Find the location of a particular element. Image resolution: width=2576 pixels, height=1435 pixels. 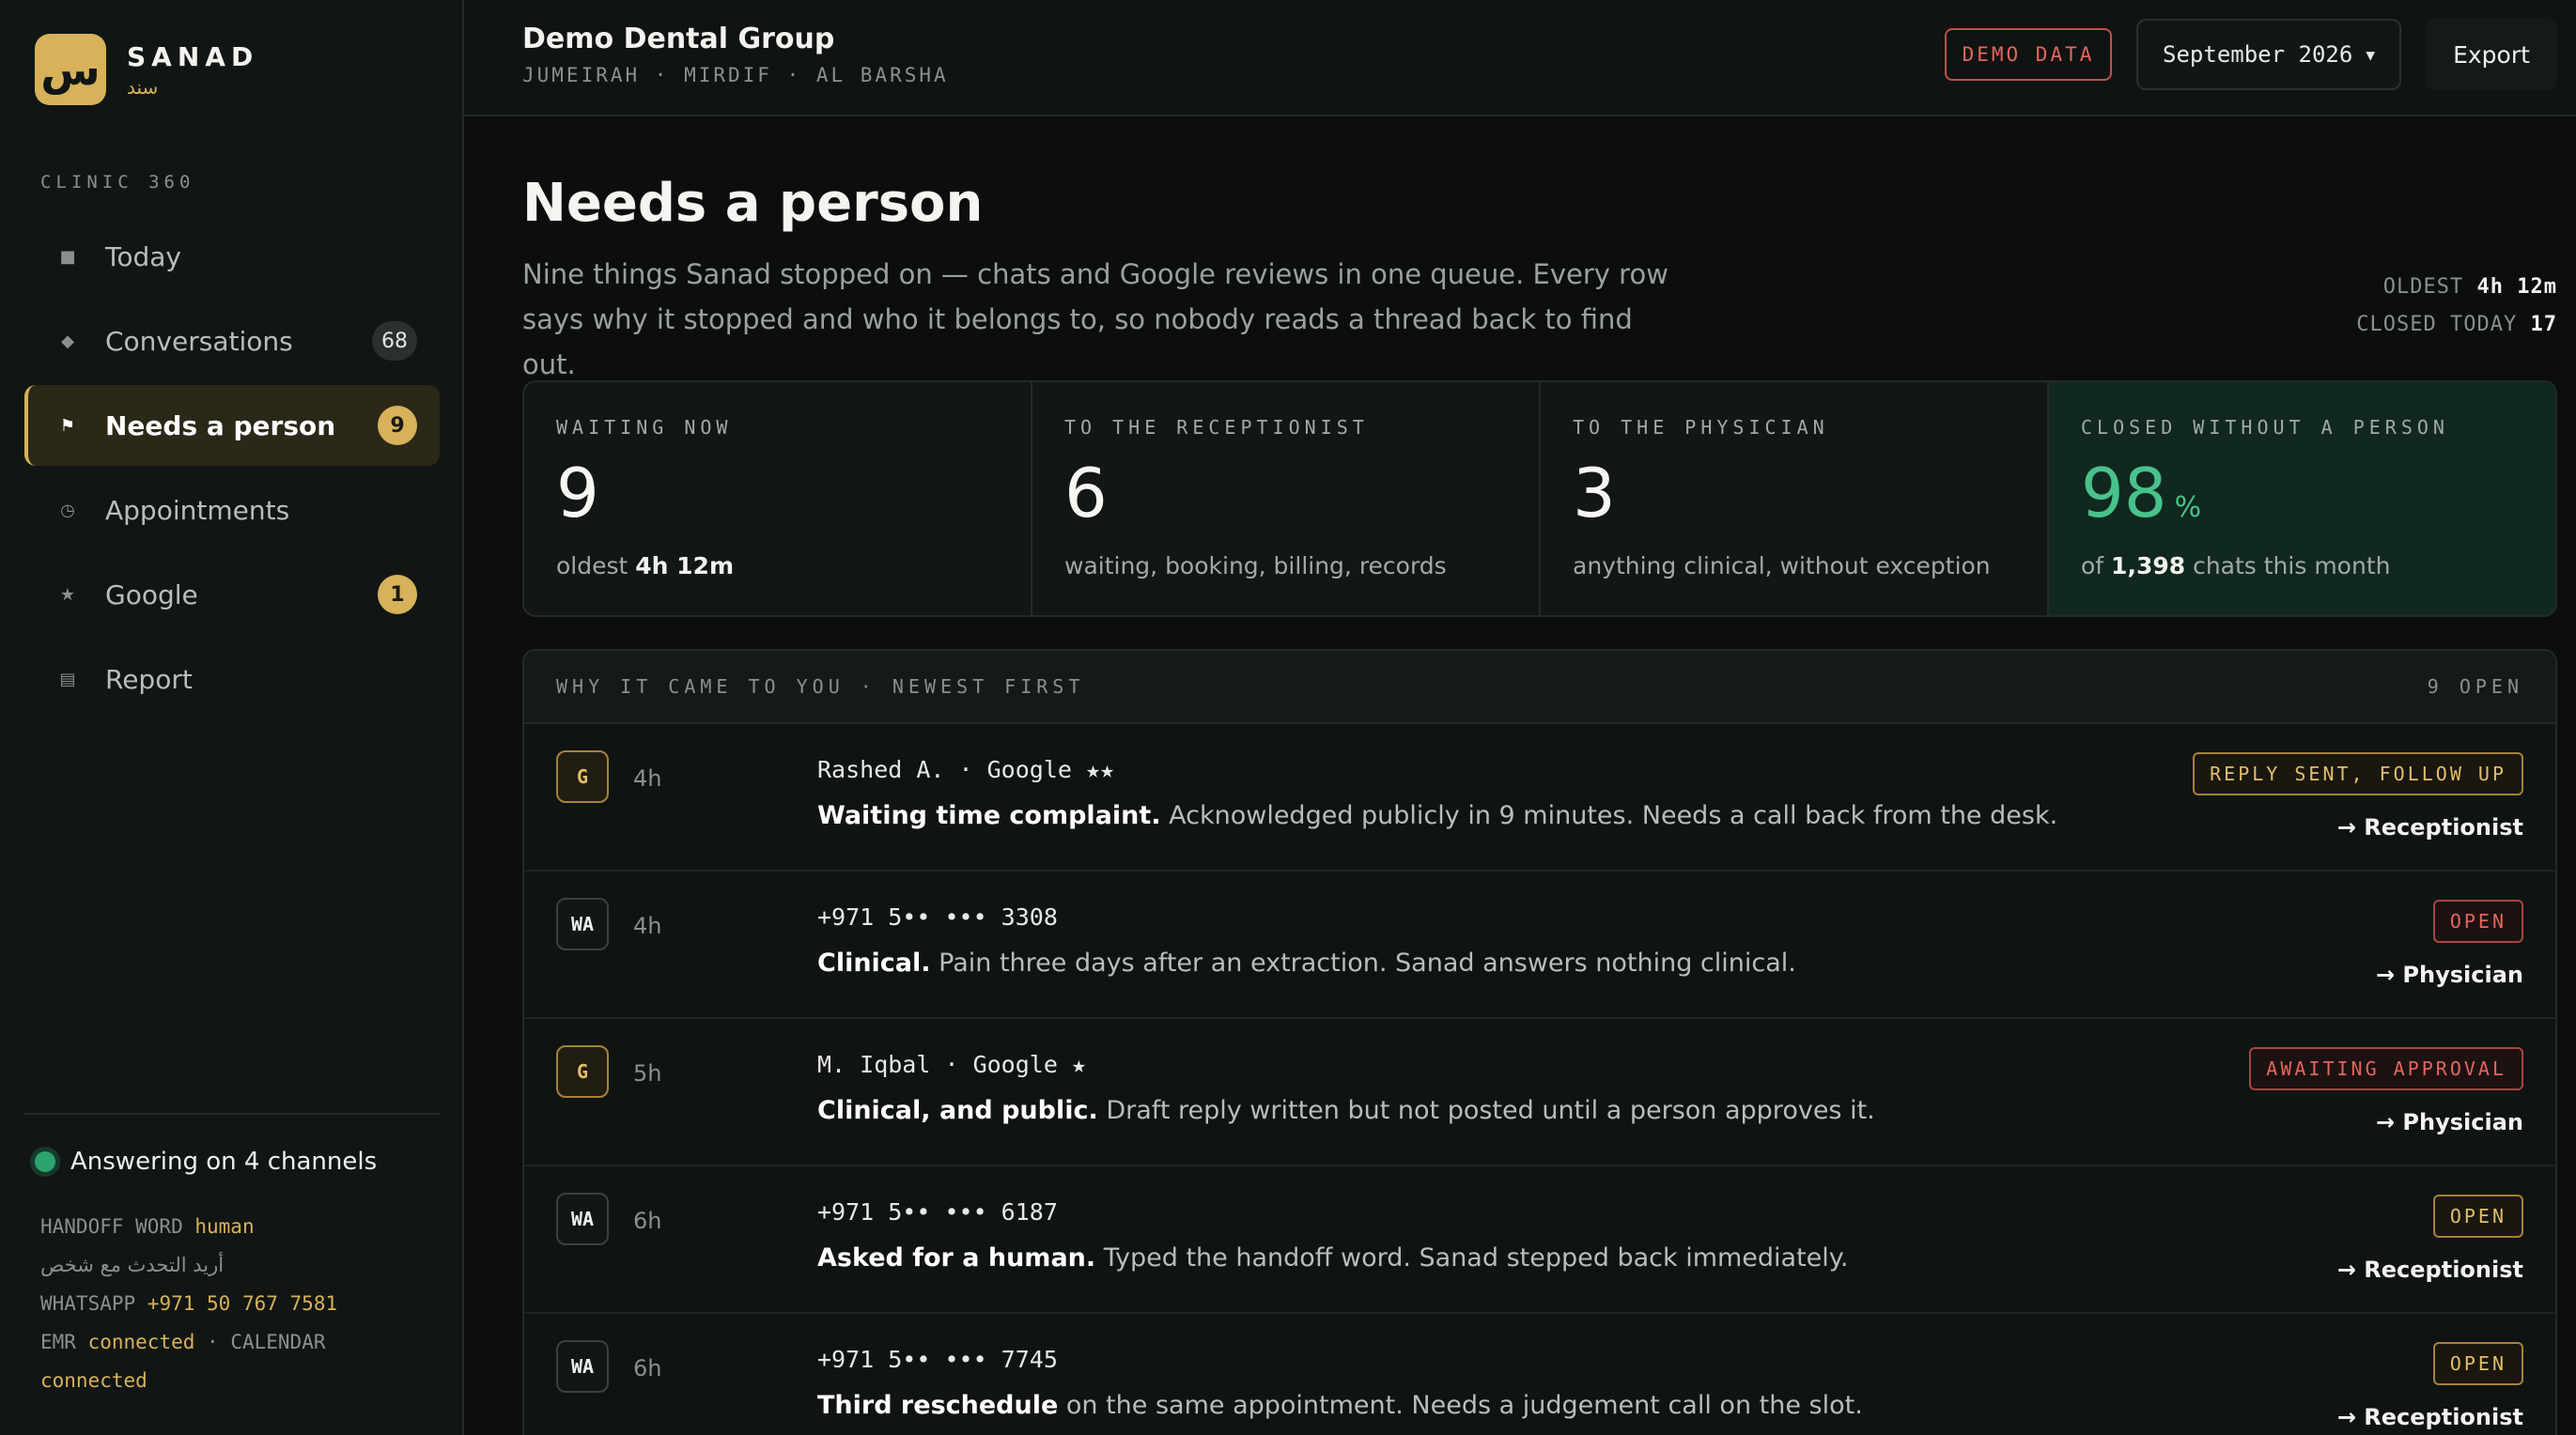

queue-header: WHY IT CAME TO YOU · NEWEST FIRST 9 OPEN is located at coordinates (1539, 688).